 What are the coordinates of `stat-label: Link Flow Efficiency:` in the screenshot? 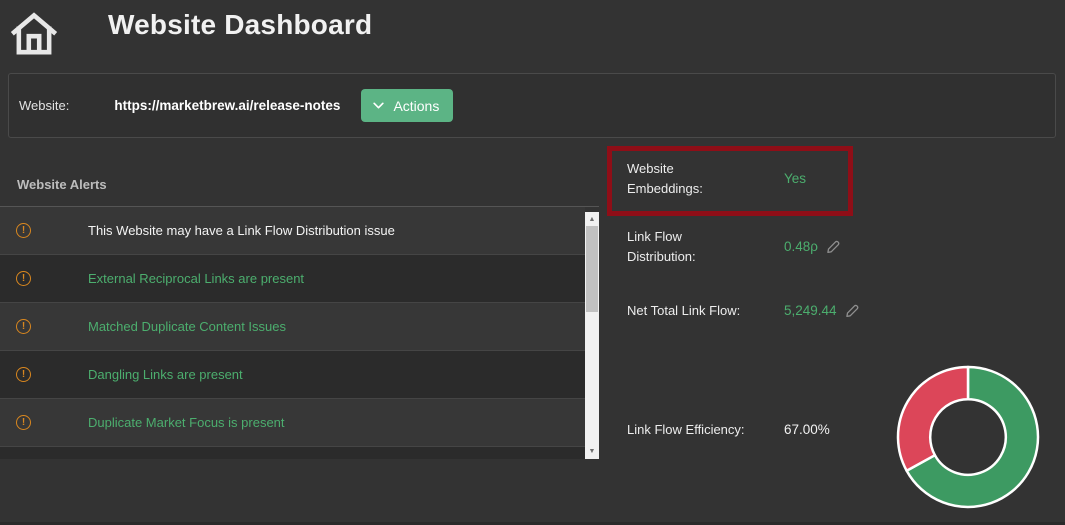 It's located at (686, 429).